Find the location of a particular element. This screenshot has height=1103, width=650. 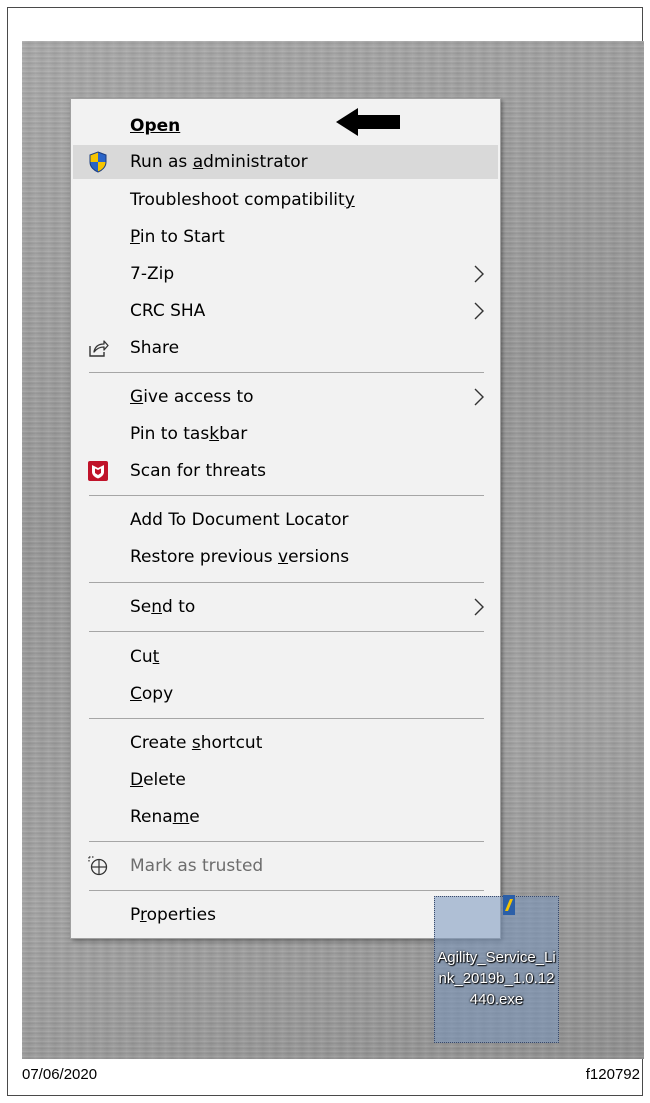

menu-item-label: Scan for threats is located at coordinates (198, 471).